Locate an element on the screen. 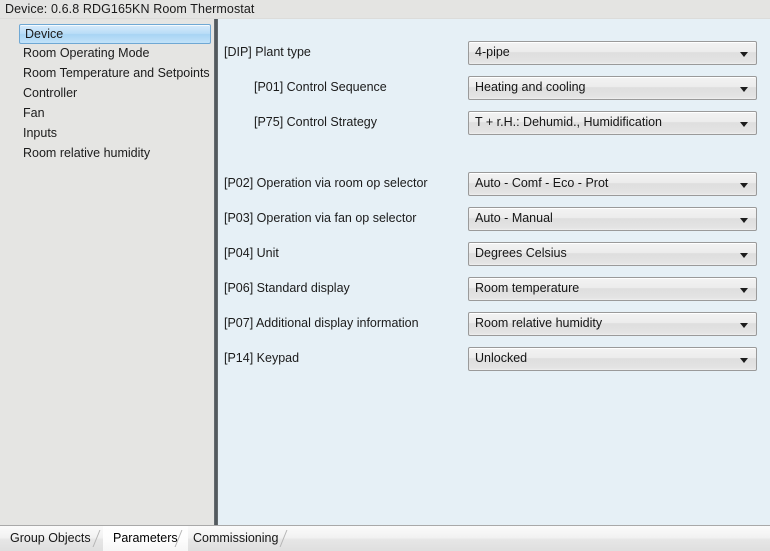 The height and width of the screenshot is (551, 770). sidebar-item-fan: Fan is located at coordinates (32, 113).